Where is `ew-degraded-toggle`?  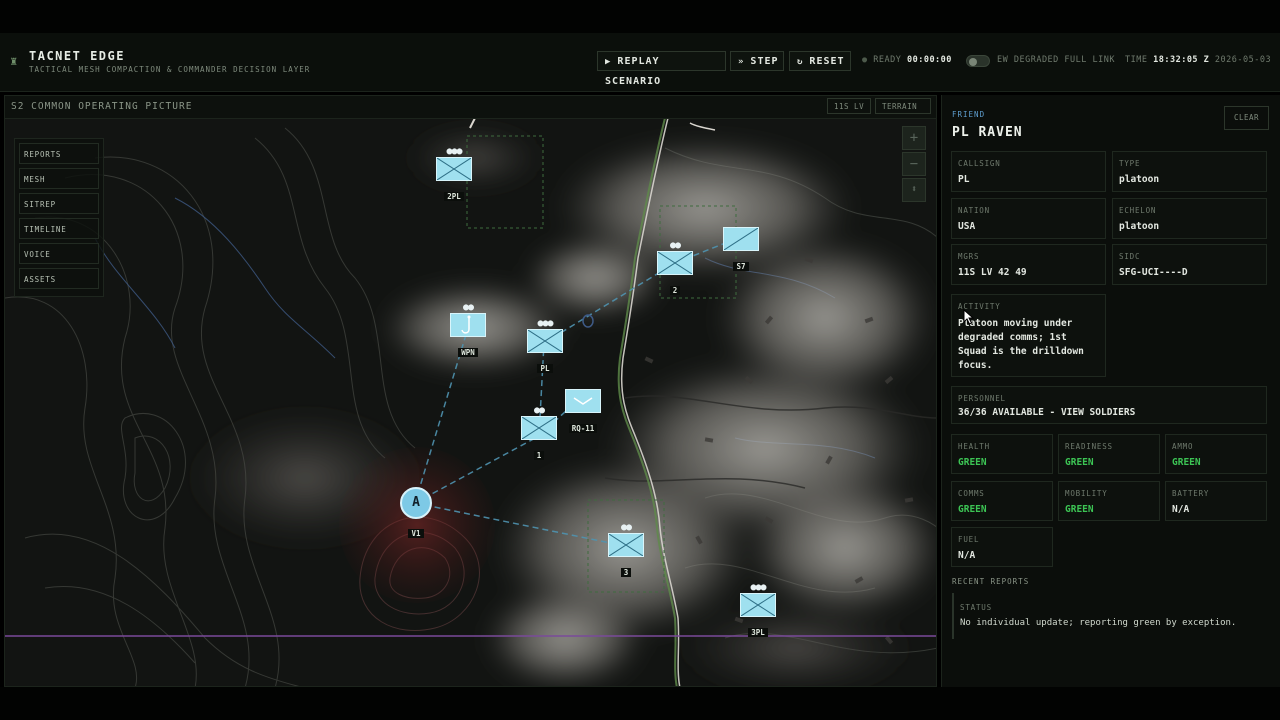 ew-degraded-toggle is located at coordinates (978, 61).